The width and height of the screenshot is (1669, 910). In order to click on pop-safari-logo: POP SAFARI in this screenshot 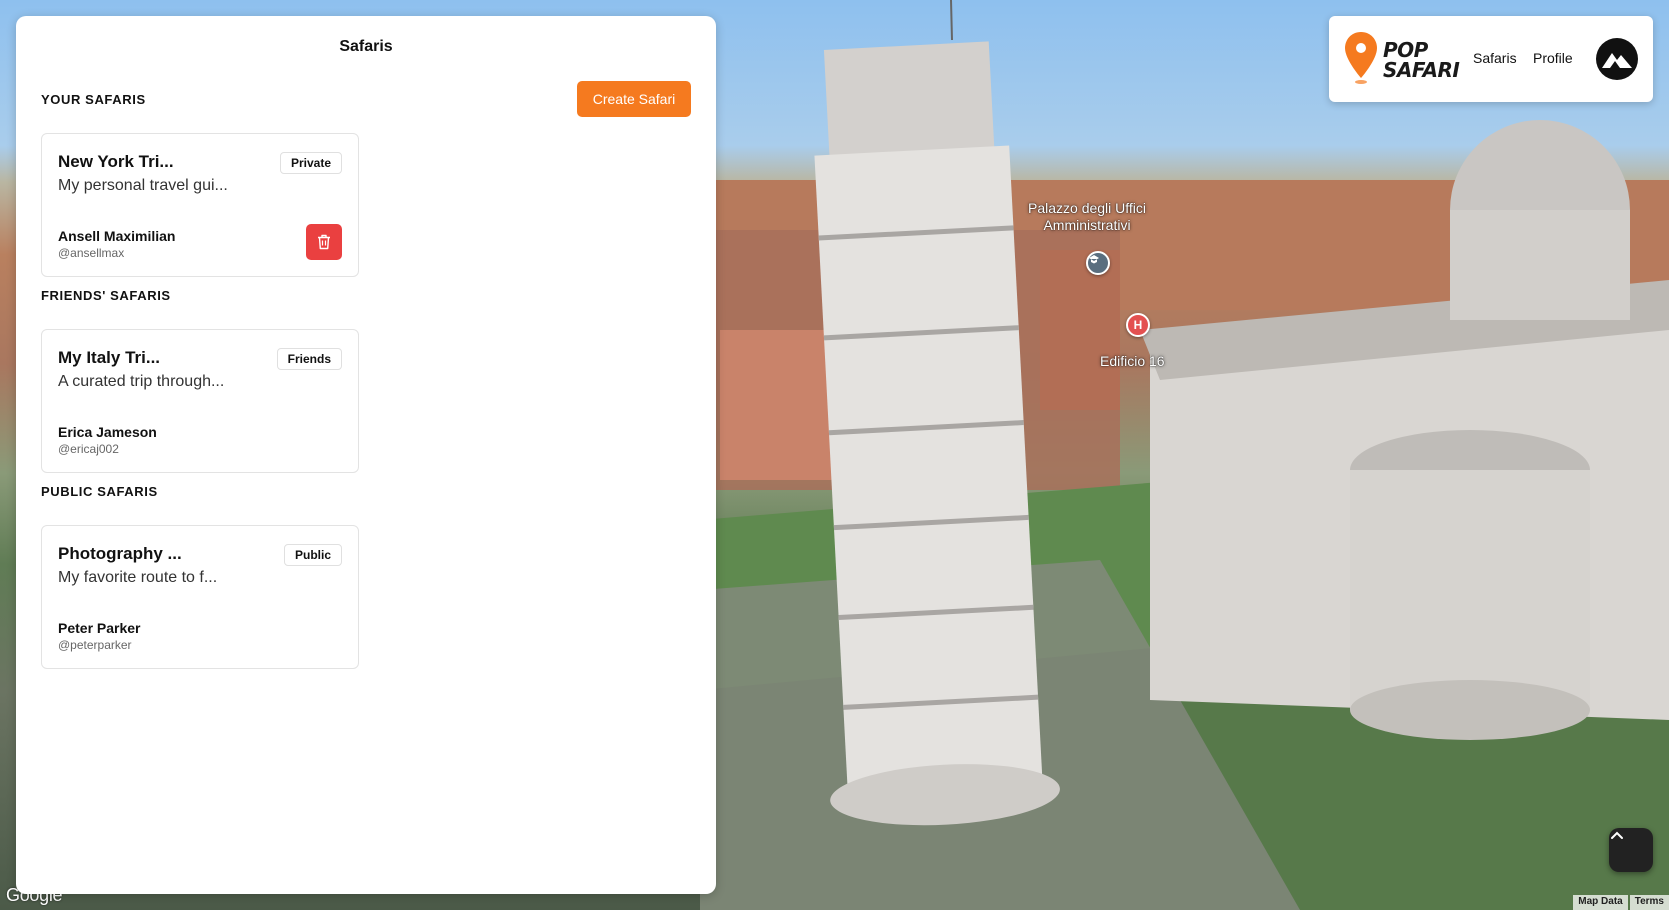, I will do `click(1401, 59)`.